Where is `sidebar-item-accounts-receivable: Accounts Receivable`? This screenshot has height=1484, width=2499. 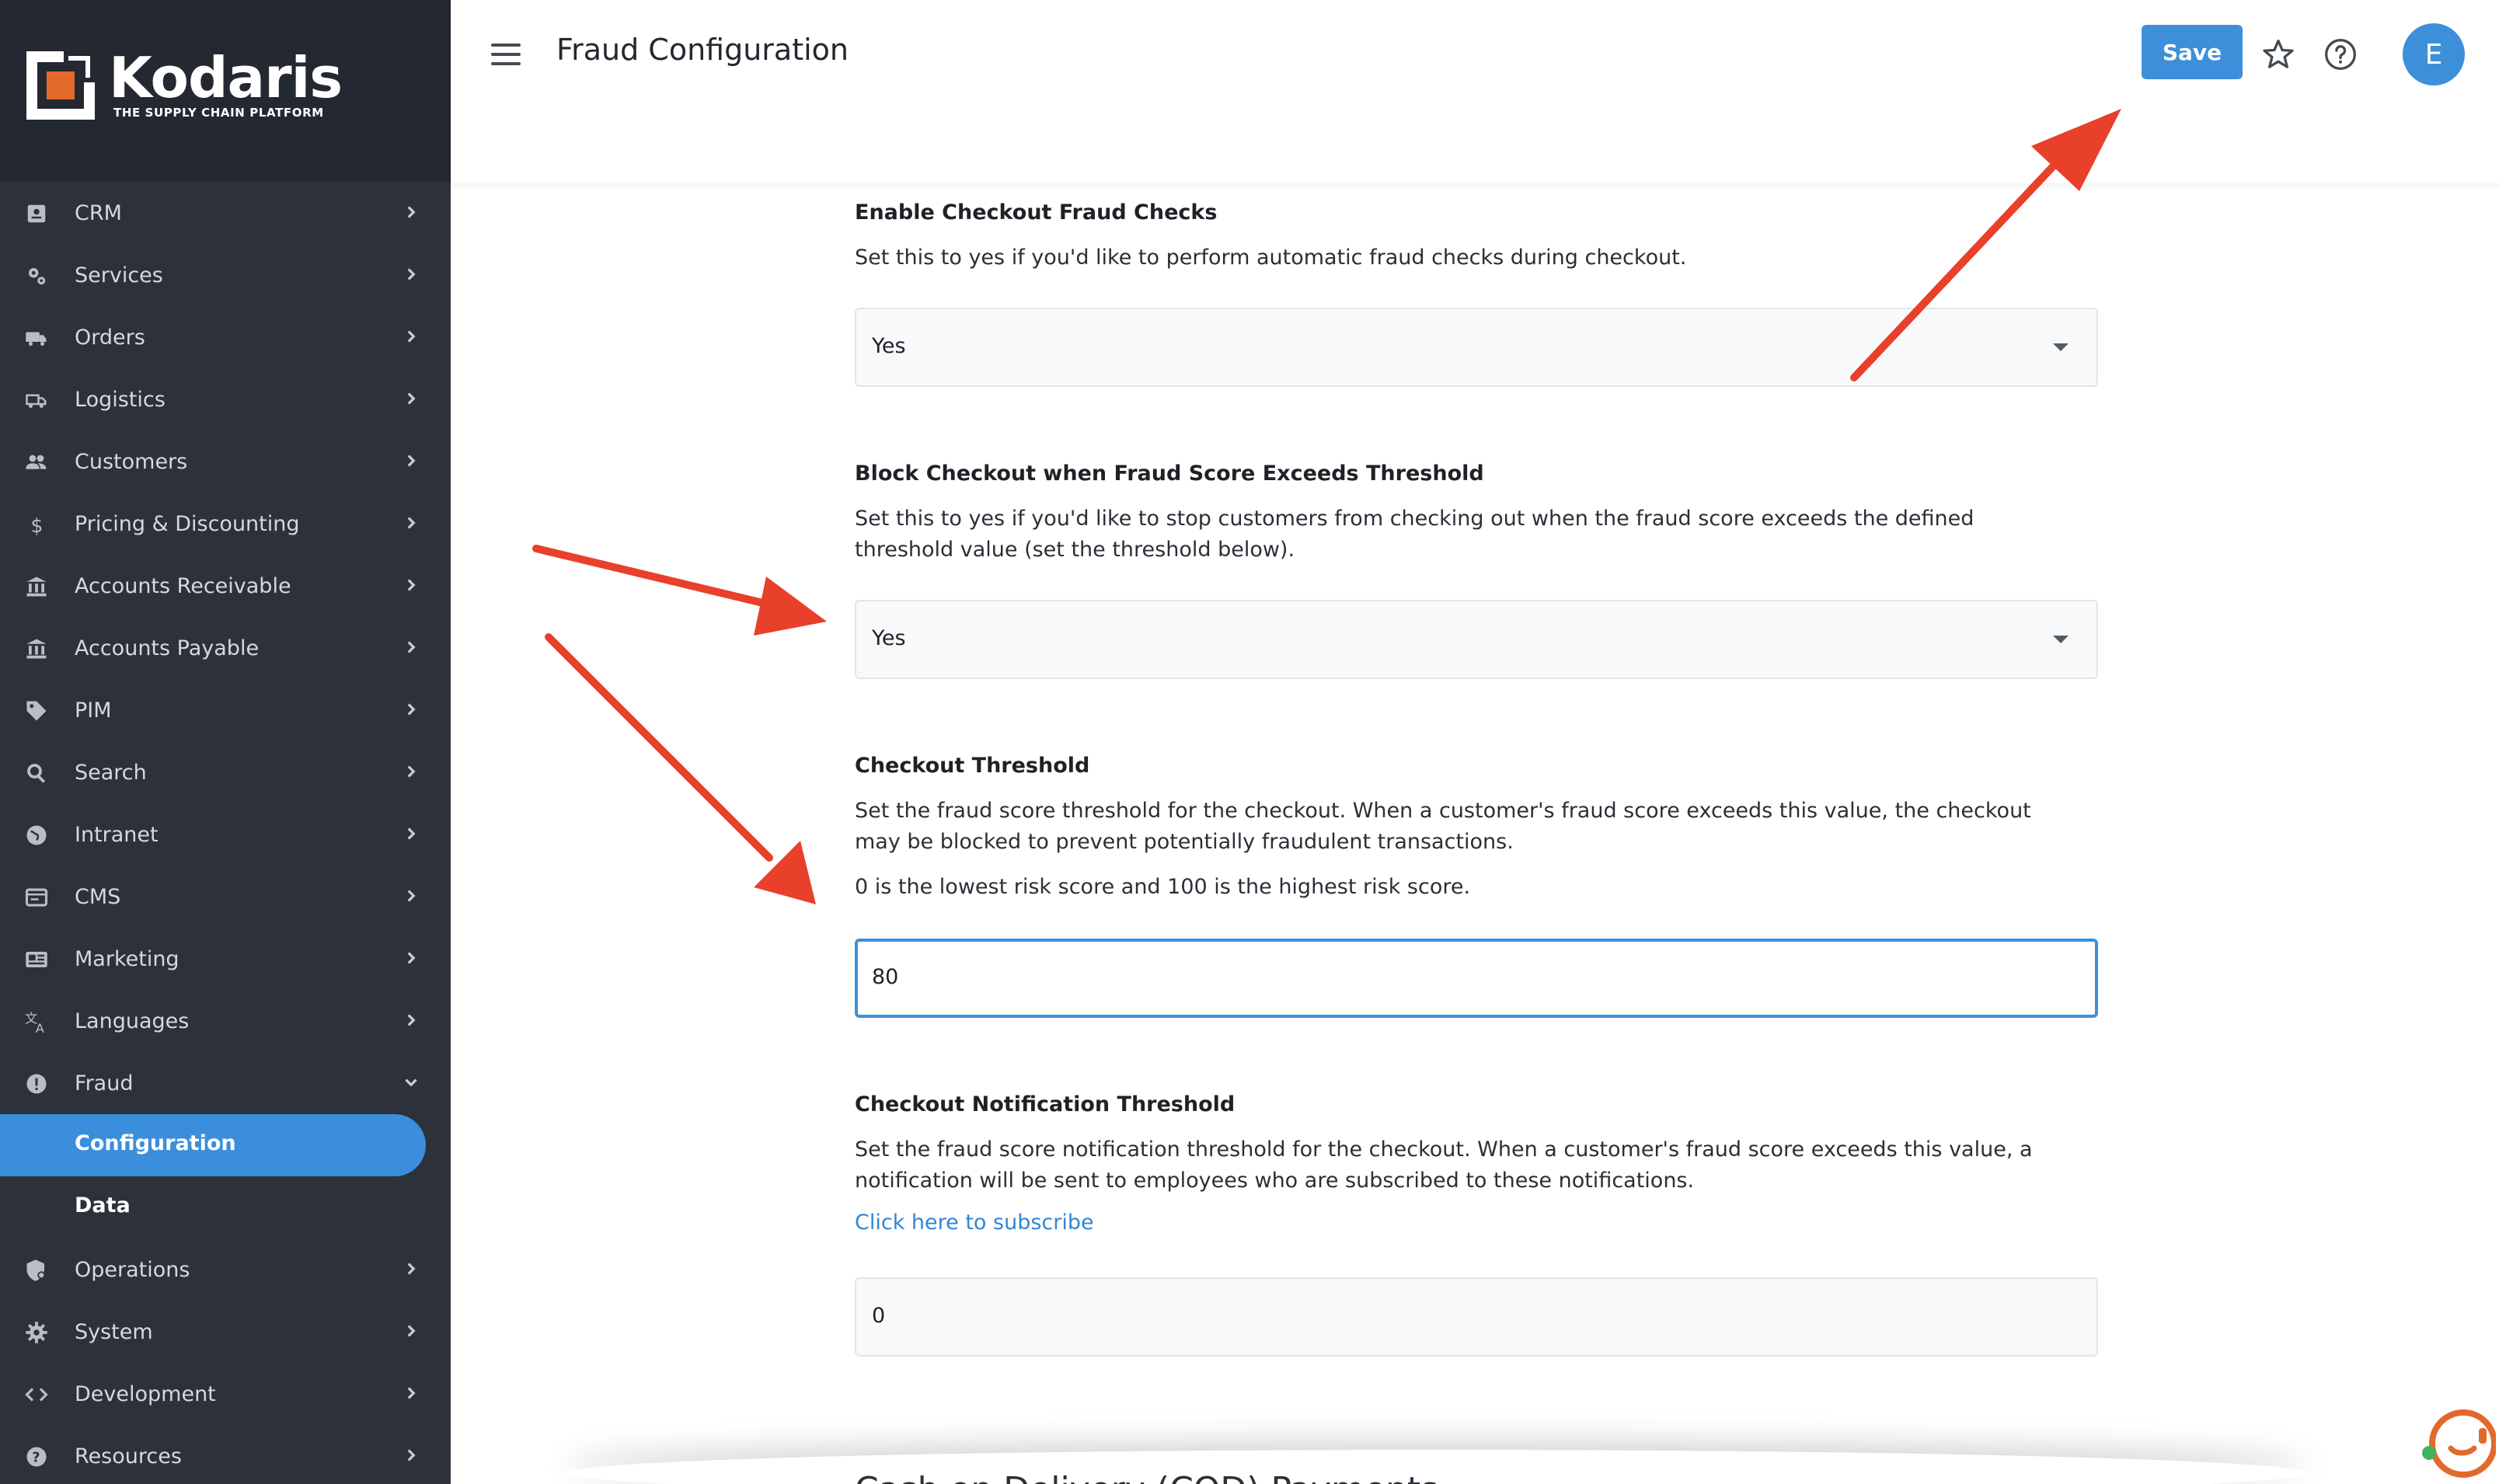 sidebar-item-accounts-receivable: Accounts Receivable is located at coordinates (225, 586).